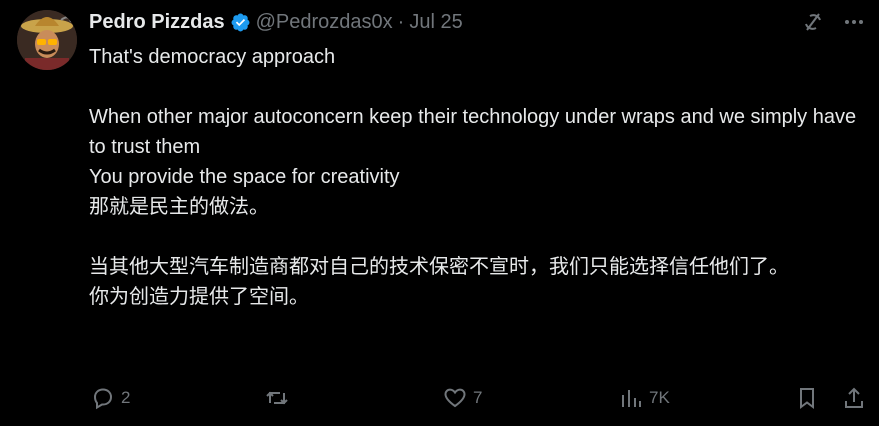 Image resolution: width=879 pixels, height=426 pixels. I want to click on share-icon, so click(854, 397).